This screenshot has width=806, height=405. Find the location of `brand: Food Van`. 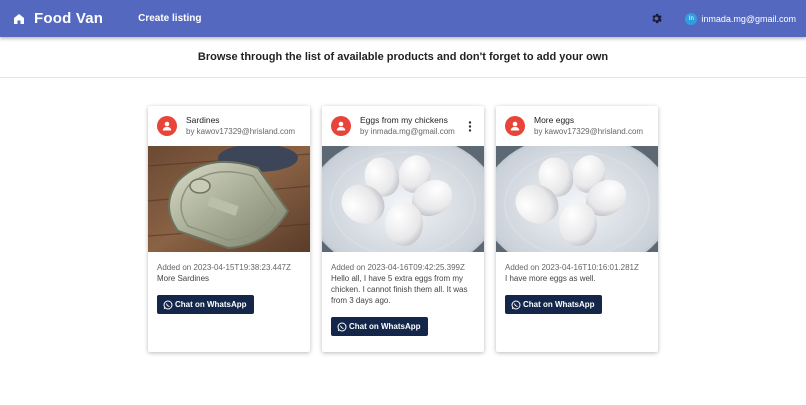

brand: Food Van is located at coordinates (58, 18).